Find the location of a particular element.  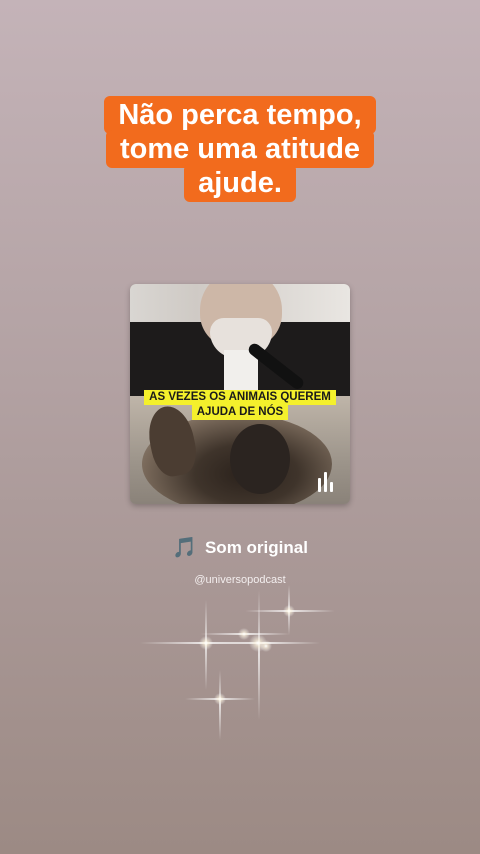

cover-caption-line-1: AS VEZES OS ANIMAIS QUEREM is located at coordinates (240, 397).